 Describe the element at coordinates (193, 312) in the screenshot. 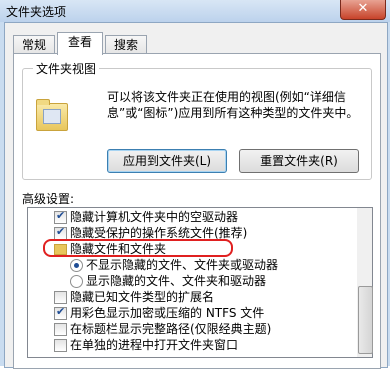

I see `list-item: 用彩色显示加密或压缩的 NTFS 文件` at that location.